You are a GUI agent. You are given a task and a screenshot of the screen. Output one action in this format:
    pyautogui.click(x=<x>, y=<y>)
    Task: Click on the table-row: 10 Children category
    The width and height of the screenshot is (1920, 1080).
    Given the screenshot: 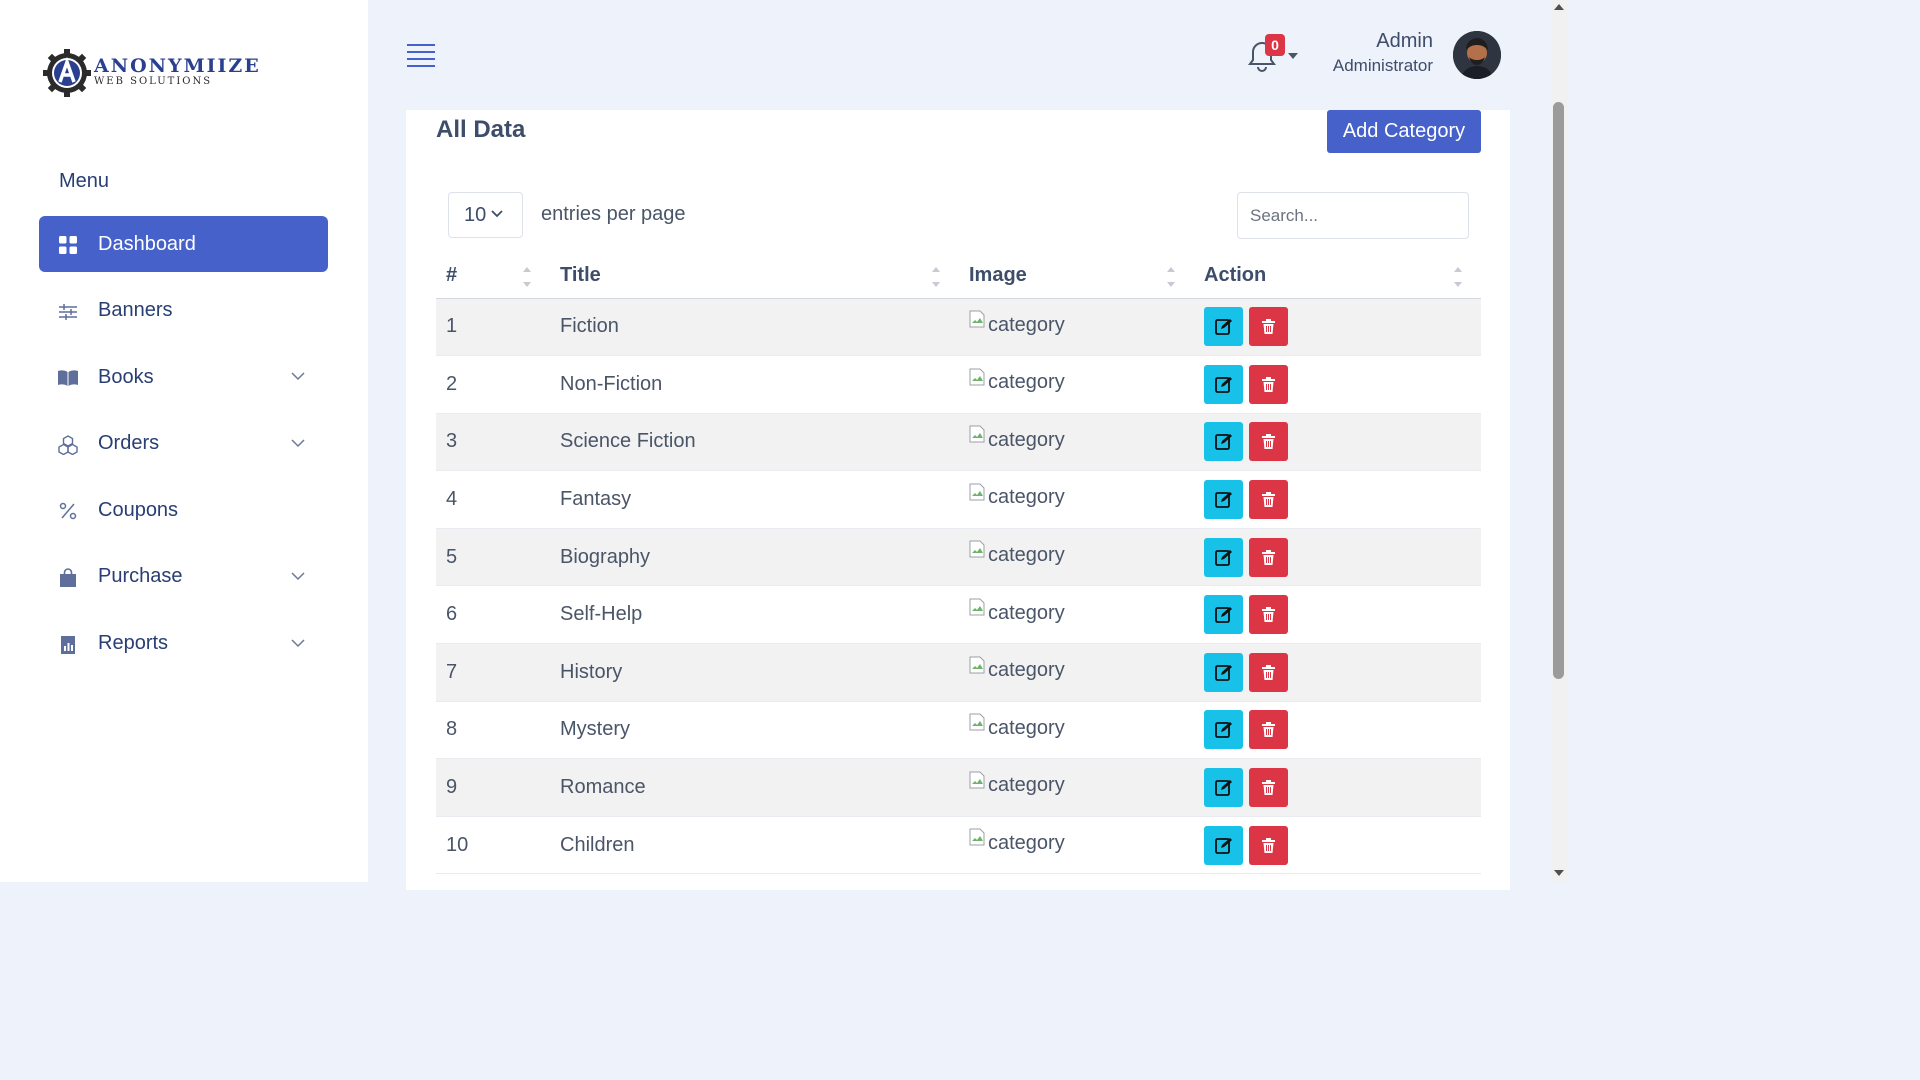 What is the action you would take?
    pyautogui.click(x=958, y=845)
    